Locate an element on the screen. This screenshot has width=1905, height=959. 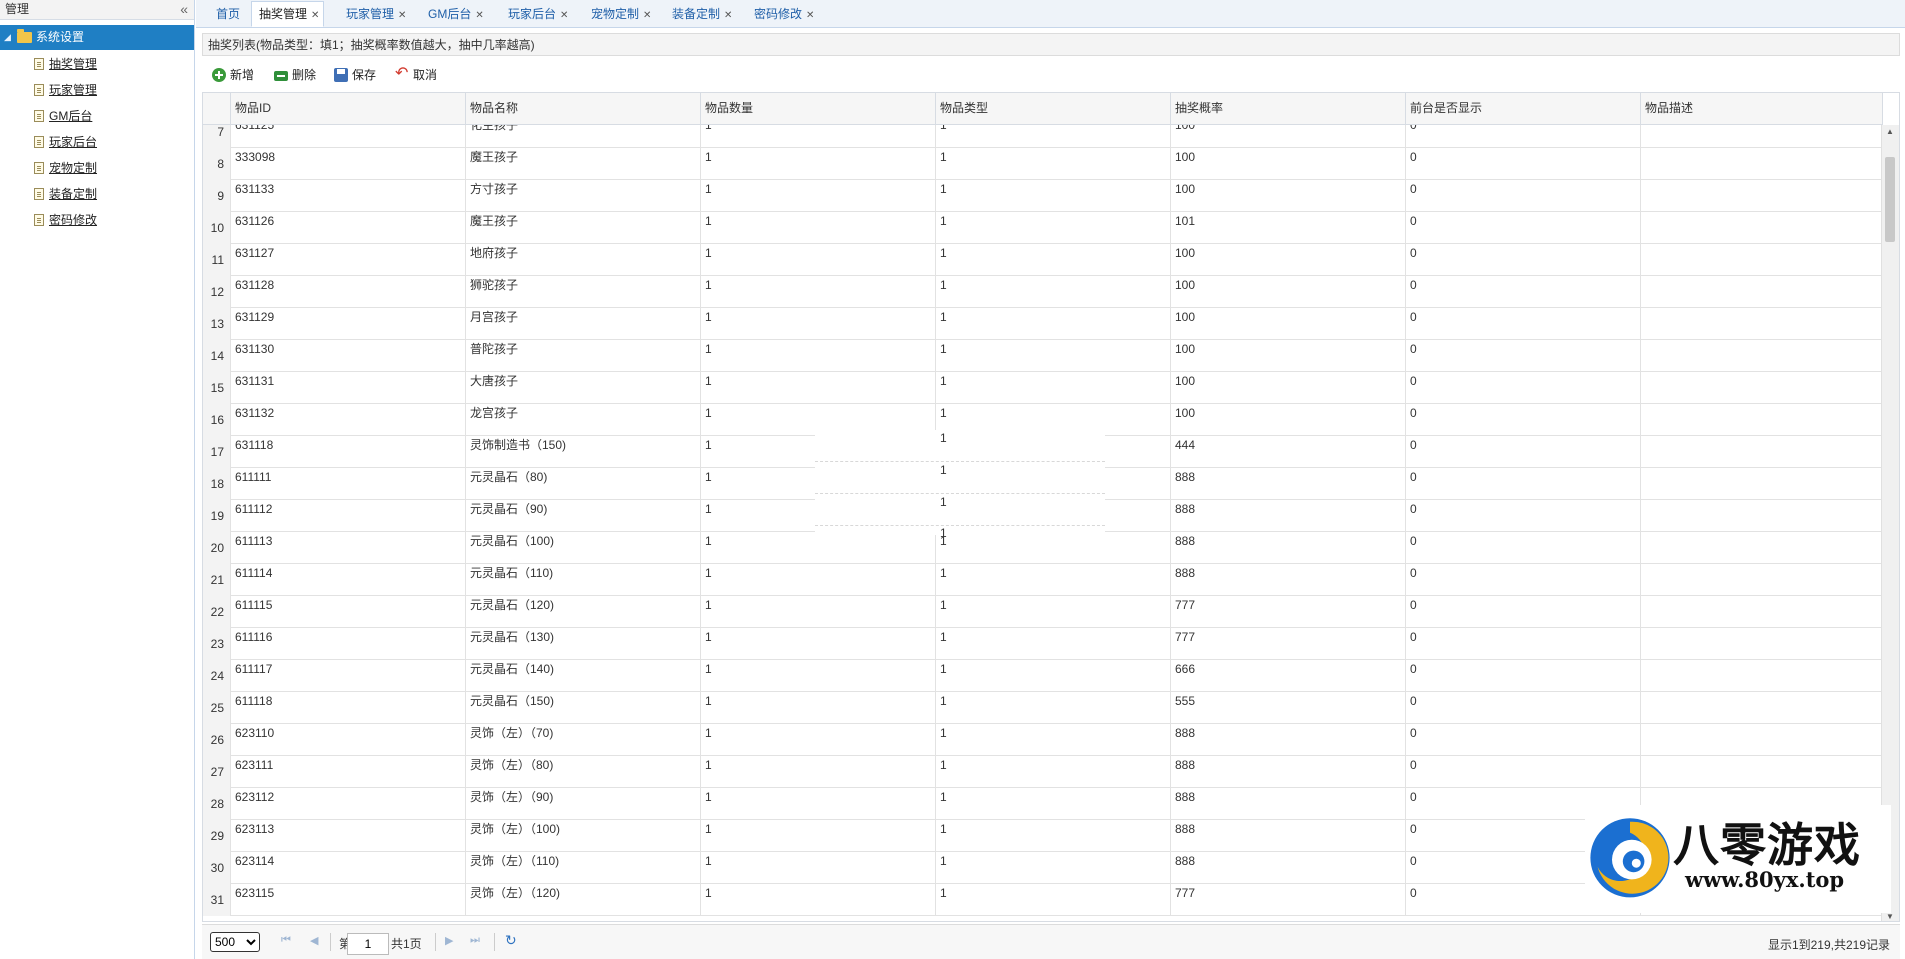
tree-root-system-settings: ◢ 系统设置 is located at coordinates (97, 37).